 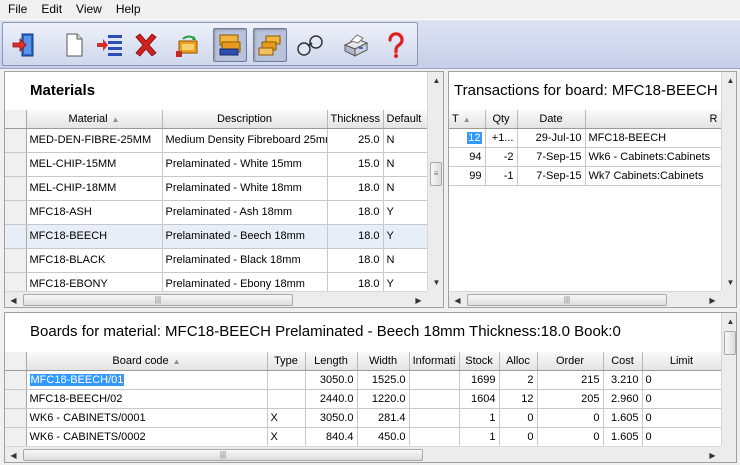 I want to click on table-row: 99 -1 7-Sep-15 Wk7 Cabinets:Cabinets, so click(x=585, y=176).